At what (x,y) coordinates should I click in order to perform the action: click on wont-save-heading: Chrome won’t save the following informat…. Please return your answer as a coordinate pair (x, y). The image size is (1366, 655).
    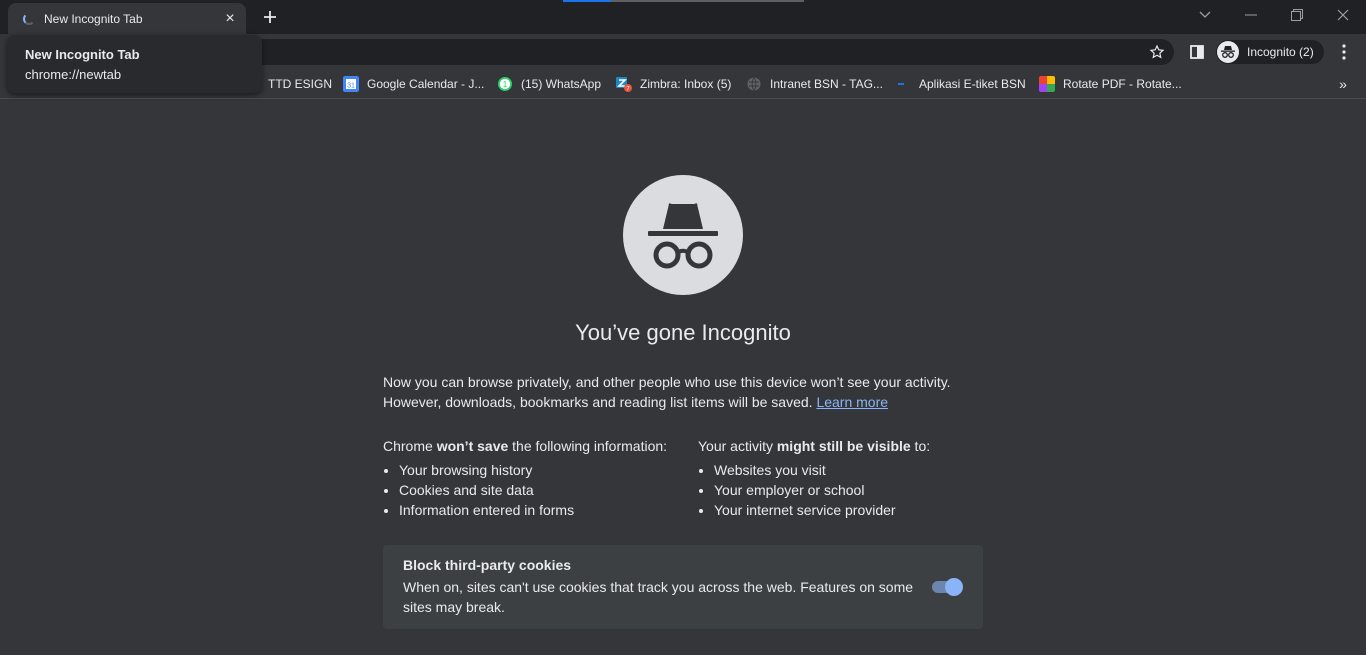
    Looking at the image, I should click on (525, 446).